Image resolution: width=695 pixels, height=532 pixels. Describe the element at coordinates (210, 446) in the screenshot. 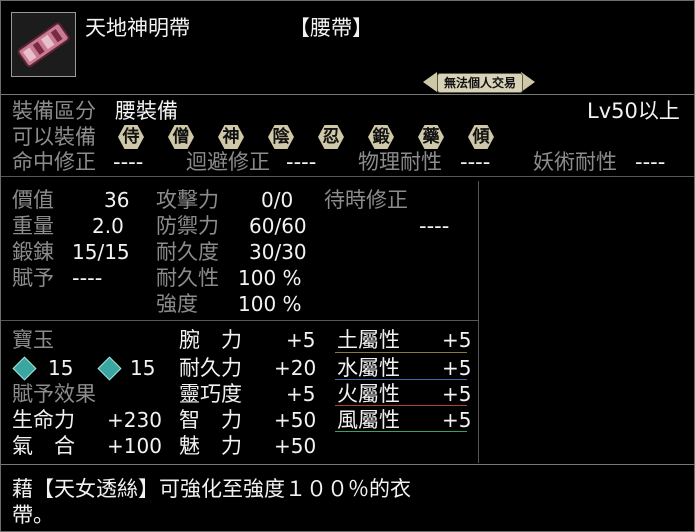

I see `effect-label: 魅 力` at that location.